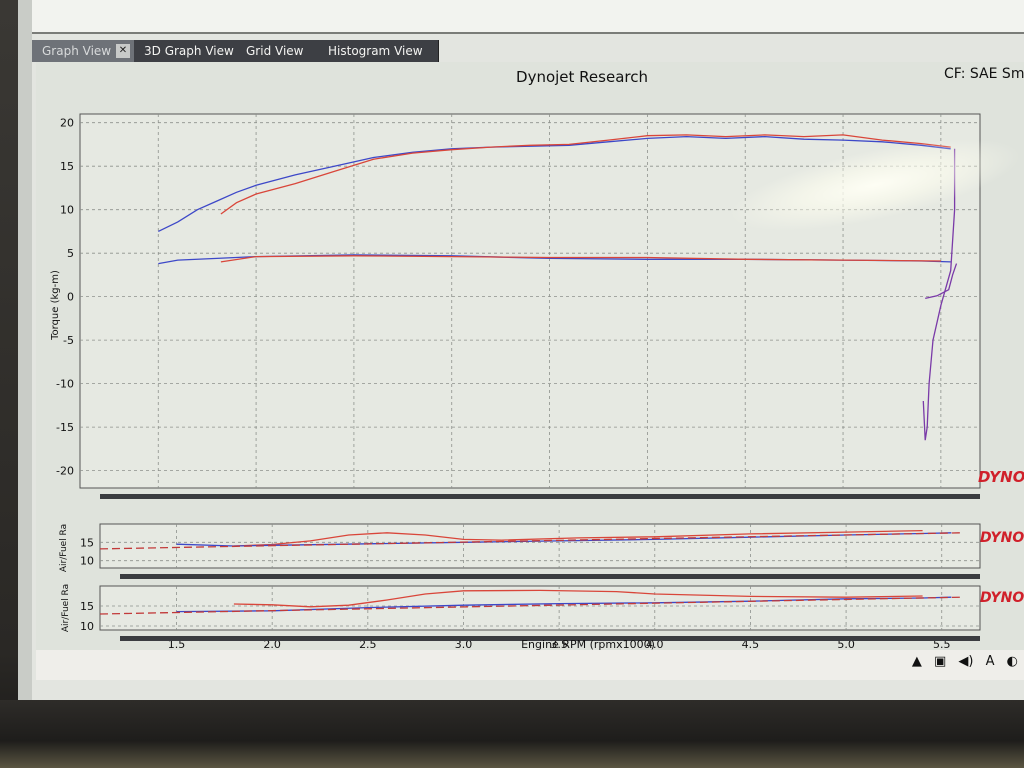  Describe the element at coordinates (990, 661) in the screenshot. I see `ime-a-icon: A` at that location.